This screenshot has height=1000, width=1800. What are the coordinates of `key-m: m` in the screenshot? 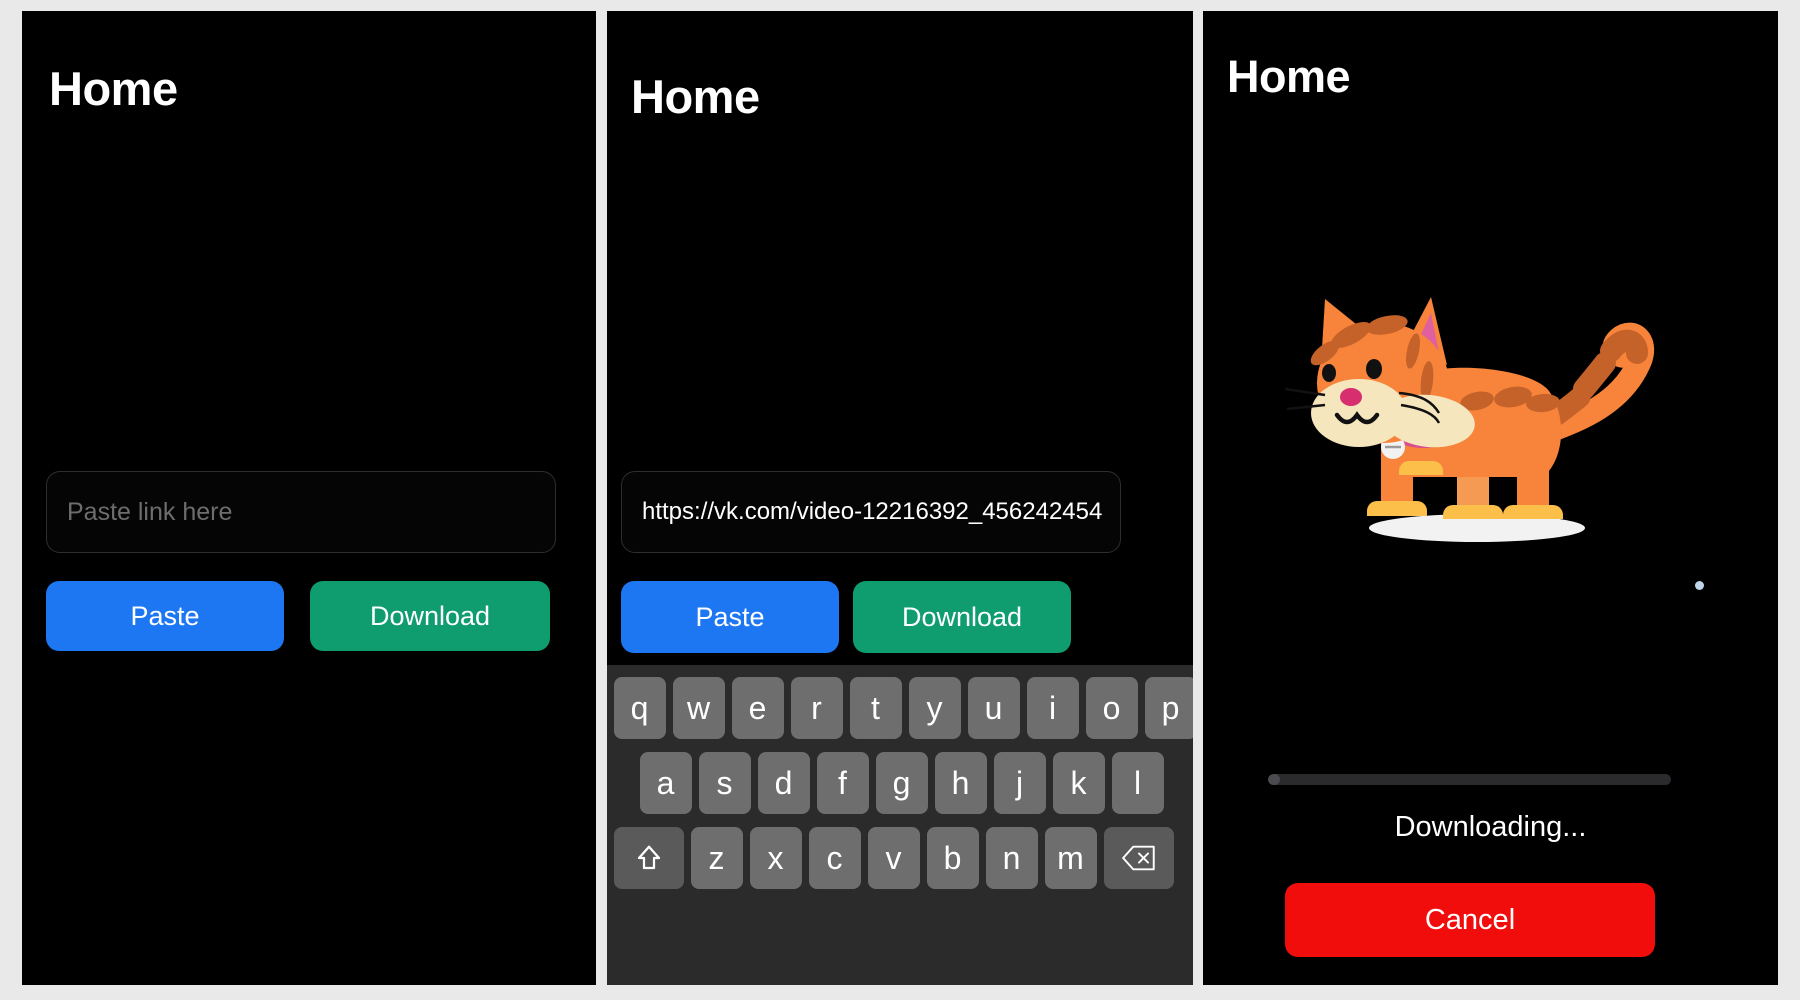 It's located at (1070, 858).